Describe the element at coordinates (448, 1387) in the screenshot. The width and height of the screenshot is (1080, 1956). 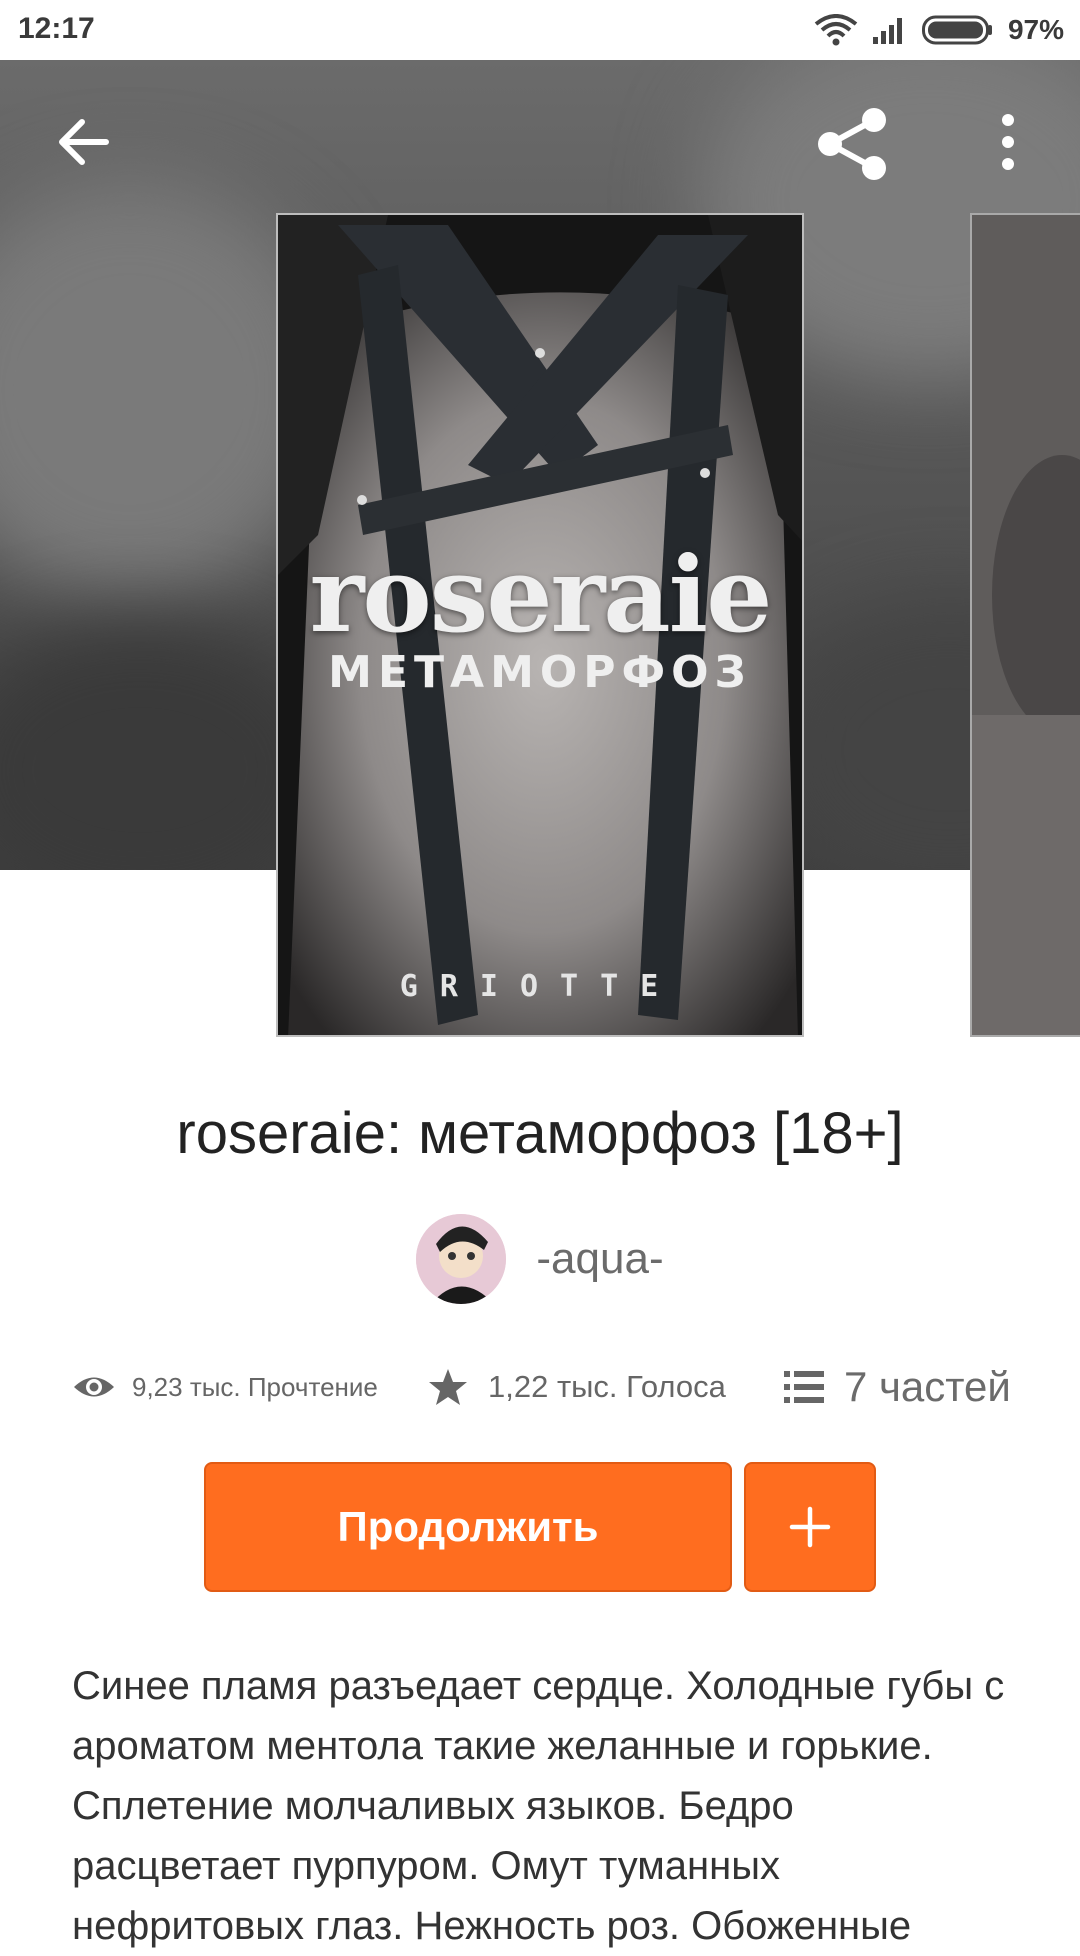
I see `star-icon` at that location.